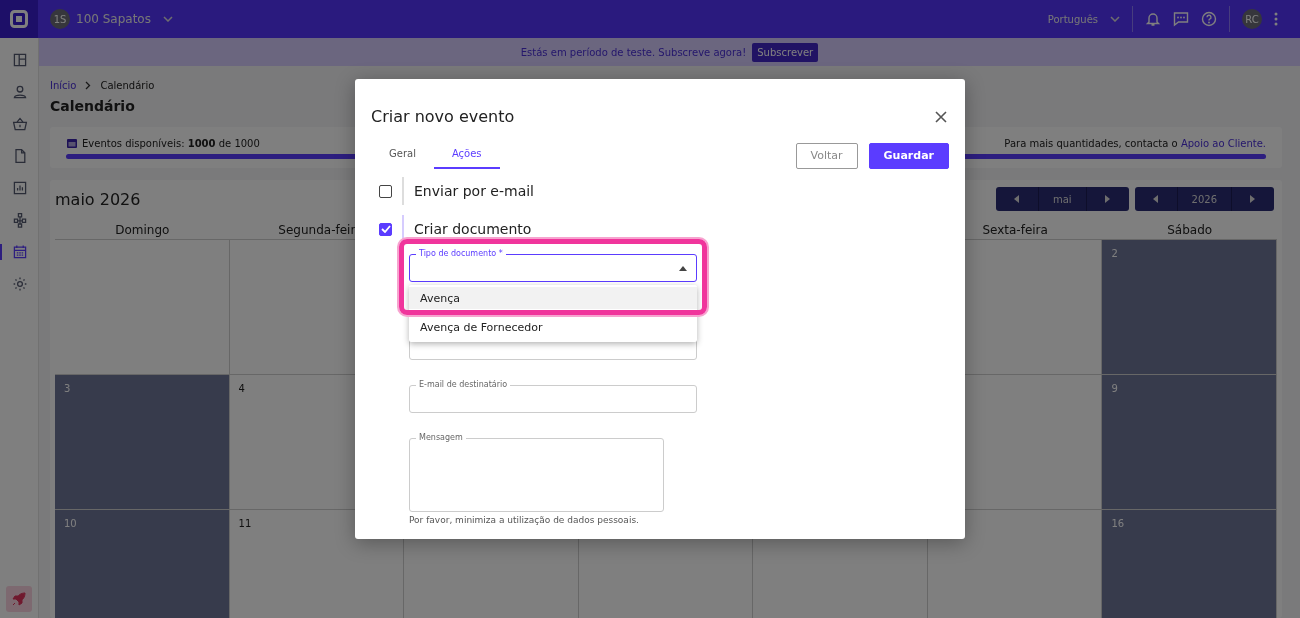  Describe the element at coordinates (1062, 199) in the screenshot. I see `month-value: mai` at that location.